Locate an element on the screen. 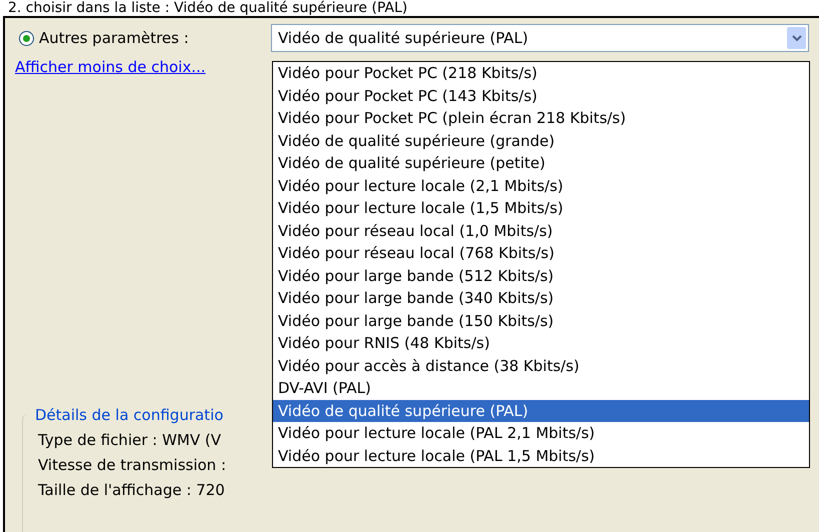  dropdown-option: Vidéo pour accès à distance (38 Kbits/s) is located at coordinates (541, 365).